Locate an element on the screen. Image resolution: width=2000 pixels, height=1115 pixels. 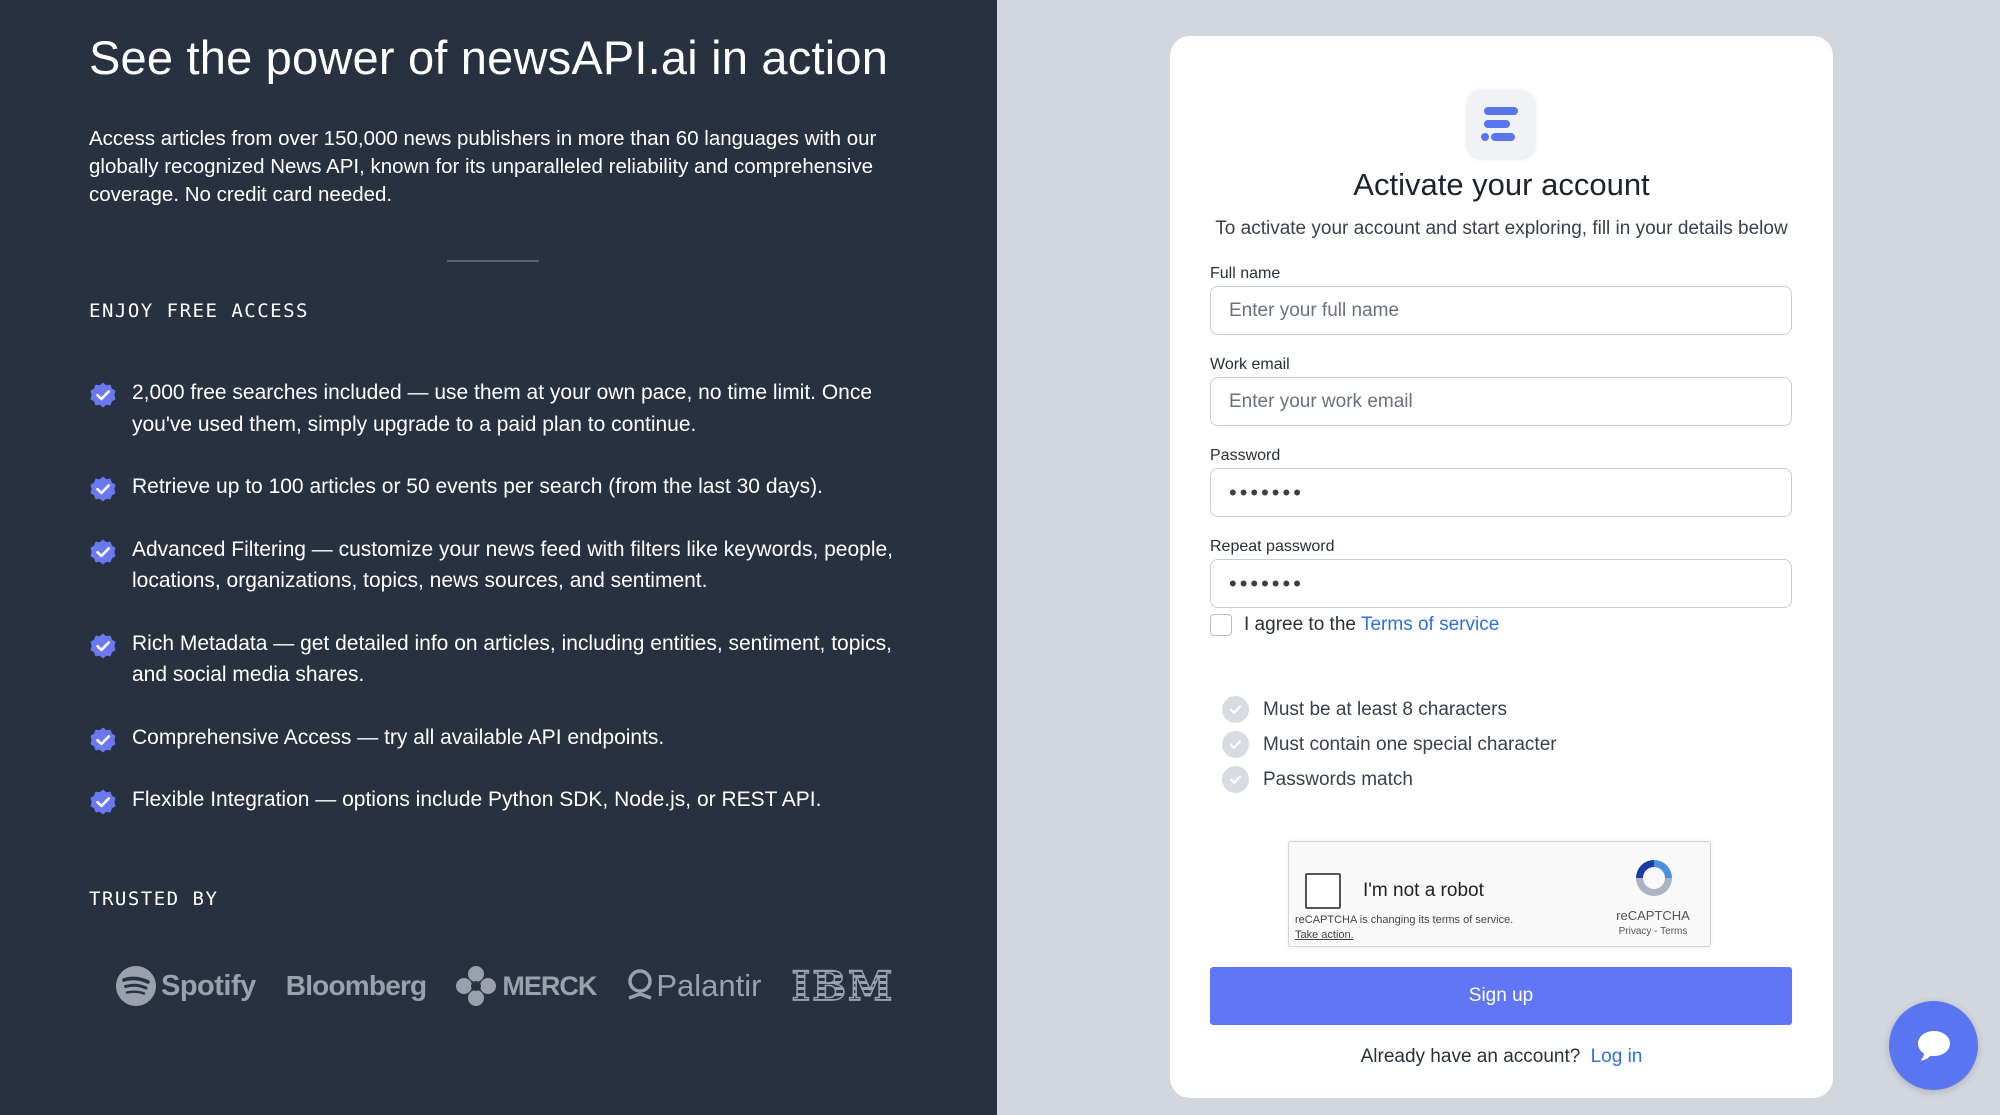
rule-item: Must be at least 8 characters is located at coordinates (1389, 709).